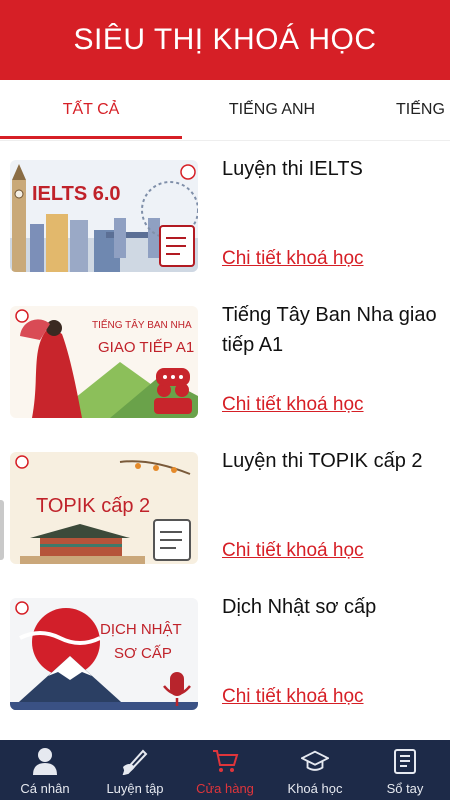 The height and width of the screenshot is (800, 450). I want to click on nav-label: Sổ tay, so click(405, 788).